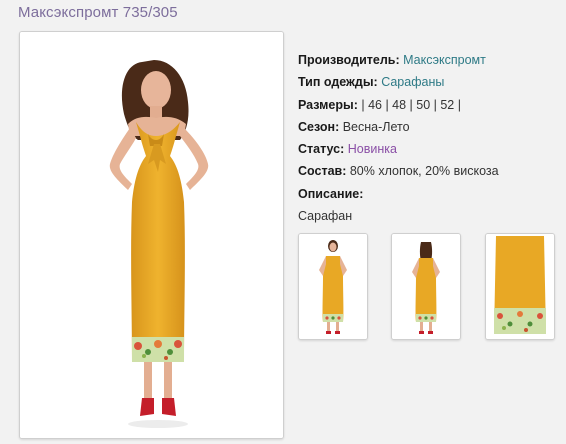  I want to click on sizes-label: Размеры:, so click(328, 104).